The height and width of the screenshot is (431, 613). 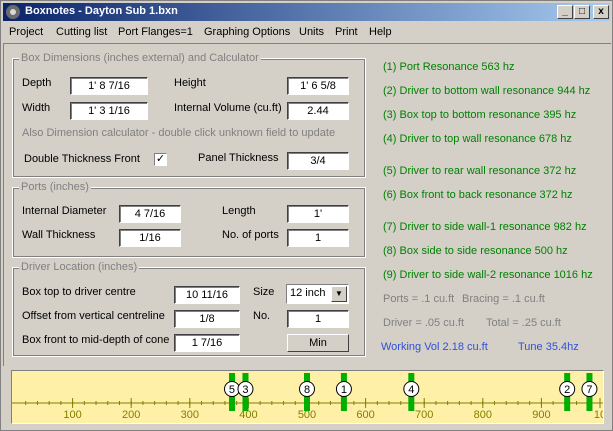 I want to click on driver-front-label: Box front to mid-depth of cone, so click(x=96, y=340).